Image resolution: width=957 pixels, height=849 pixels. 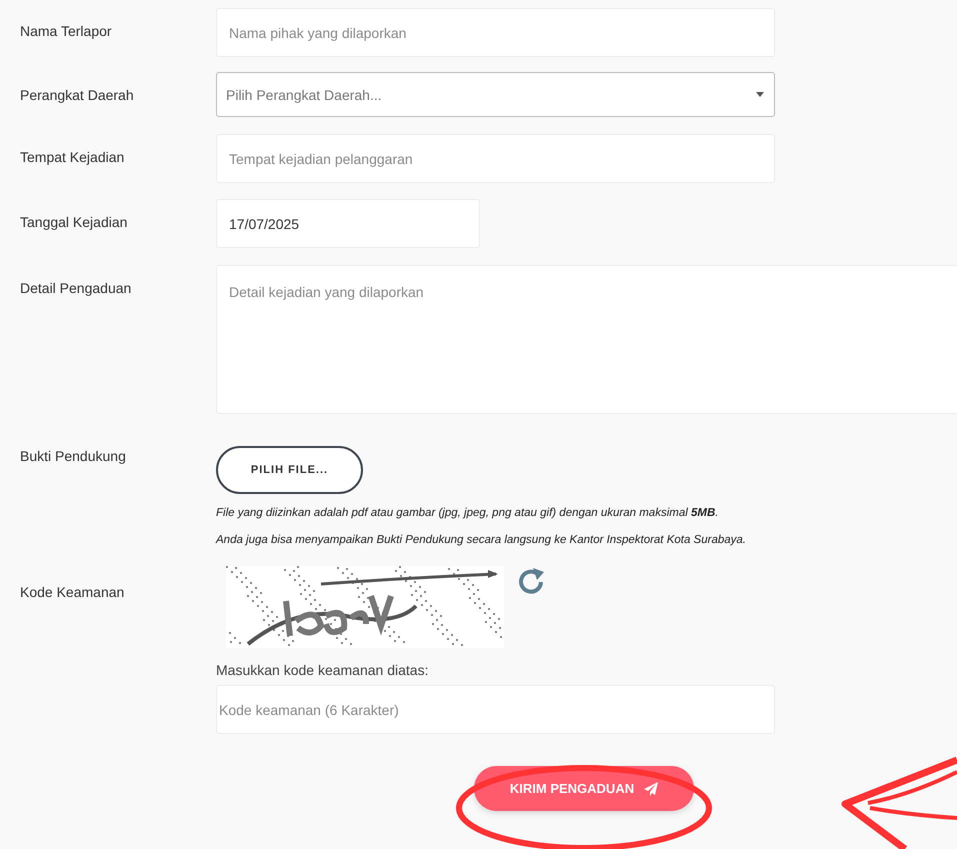 I want to click on file-note: File yang diizinkan adalah pdf atau gambar (jpg, jpeg, png atau gif) dengan ukuran maksimal 5MB., so click(x=468, y=513).